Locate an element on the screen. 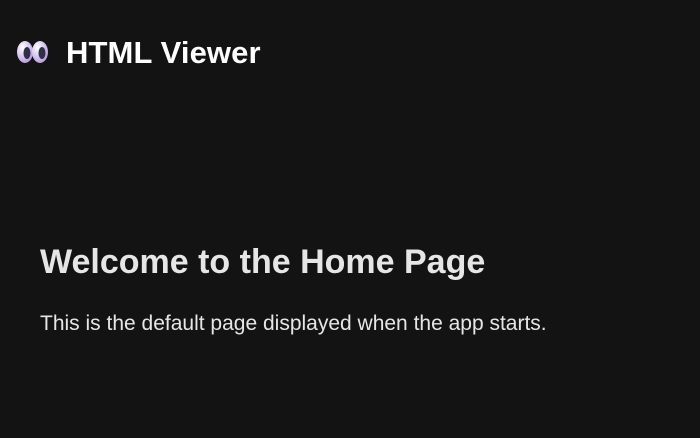  page-title: Welcome to the Home Page is located at coordinates (263, 262).